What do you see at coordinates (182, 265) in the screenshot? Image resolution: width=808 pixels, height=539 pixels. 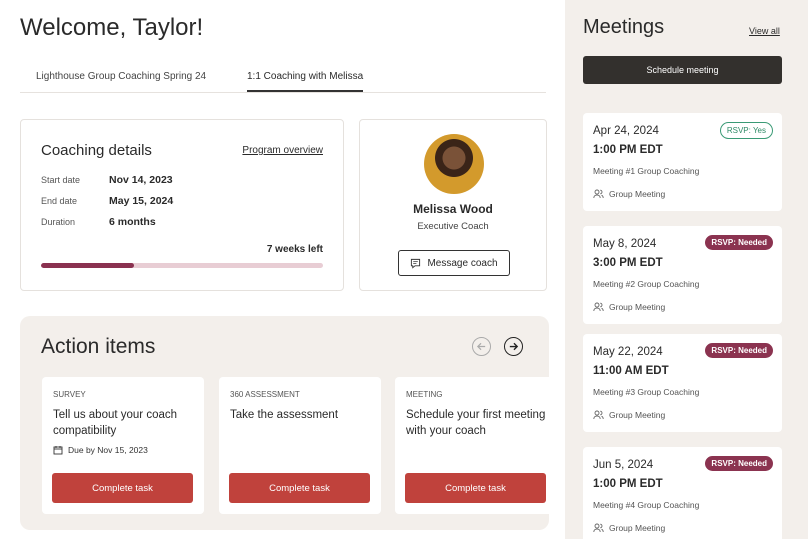 I see `program-progress-bar` at bounding box center [182, 265].